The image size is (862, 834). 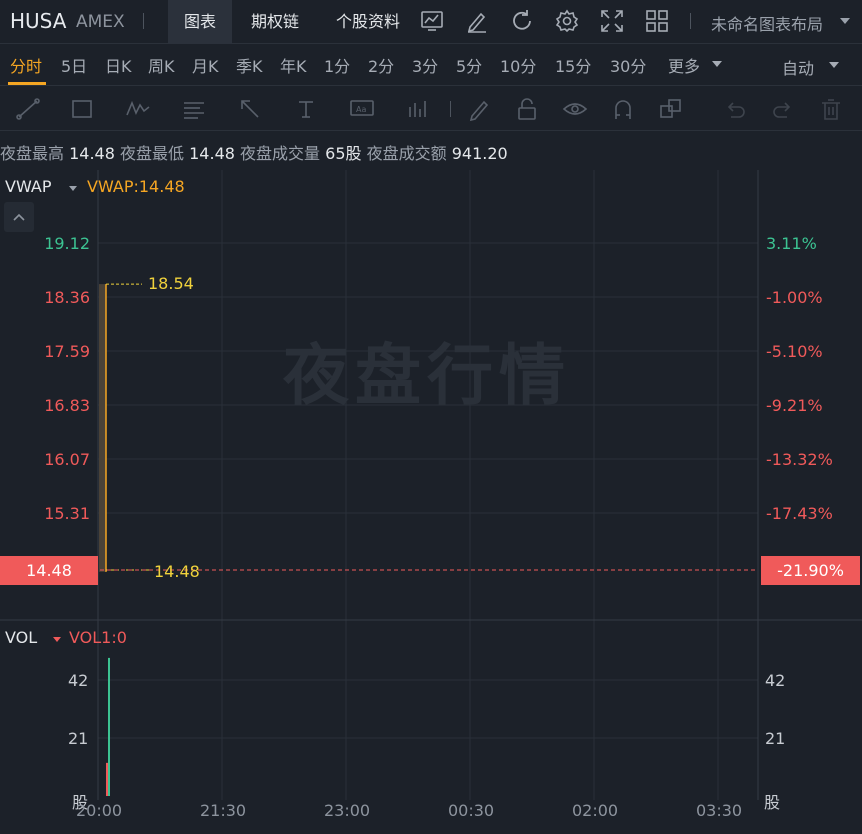 I want to click on layout-grid-icon, so click(x=657, y=21).